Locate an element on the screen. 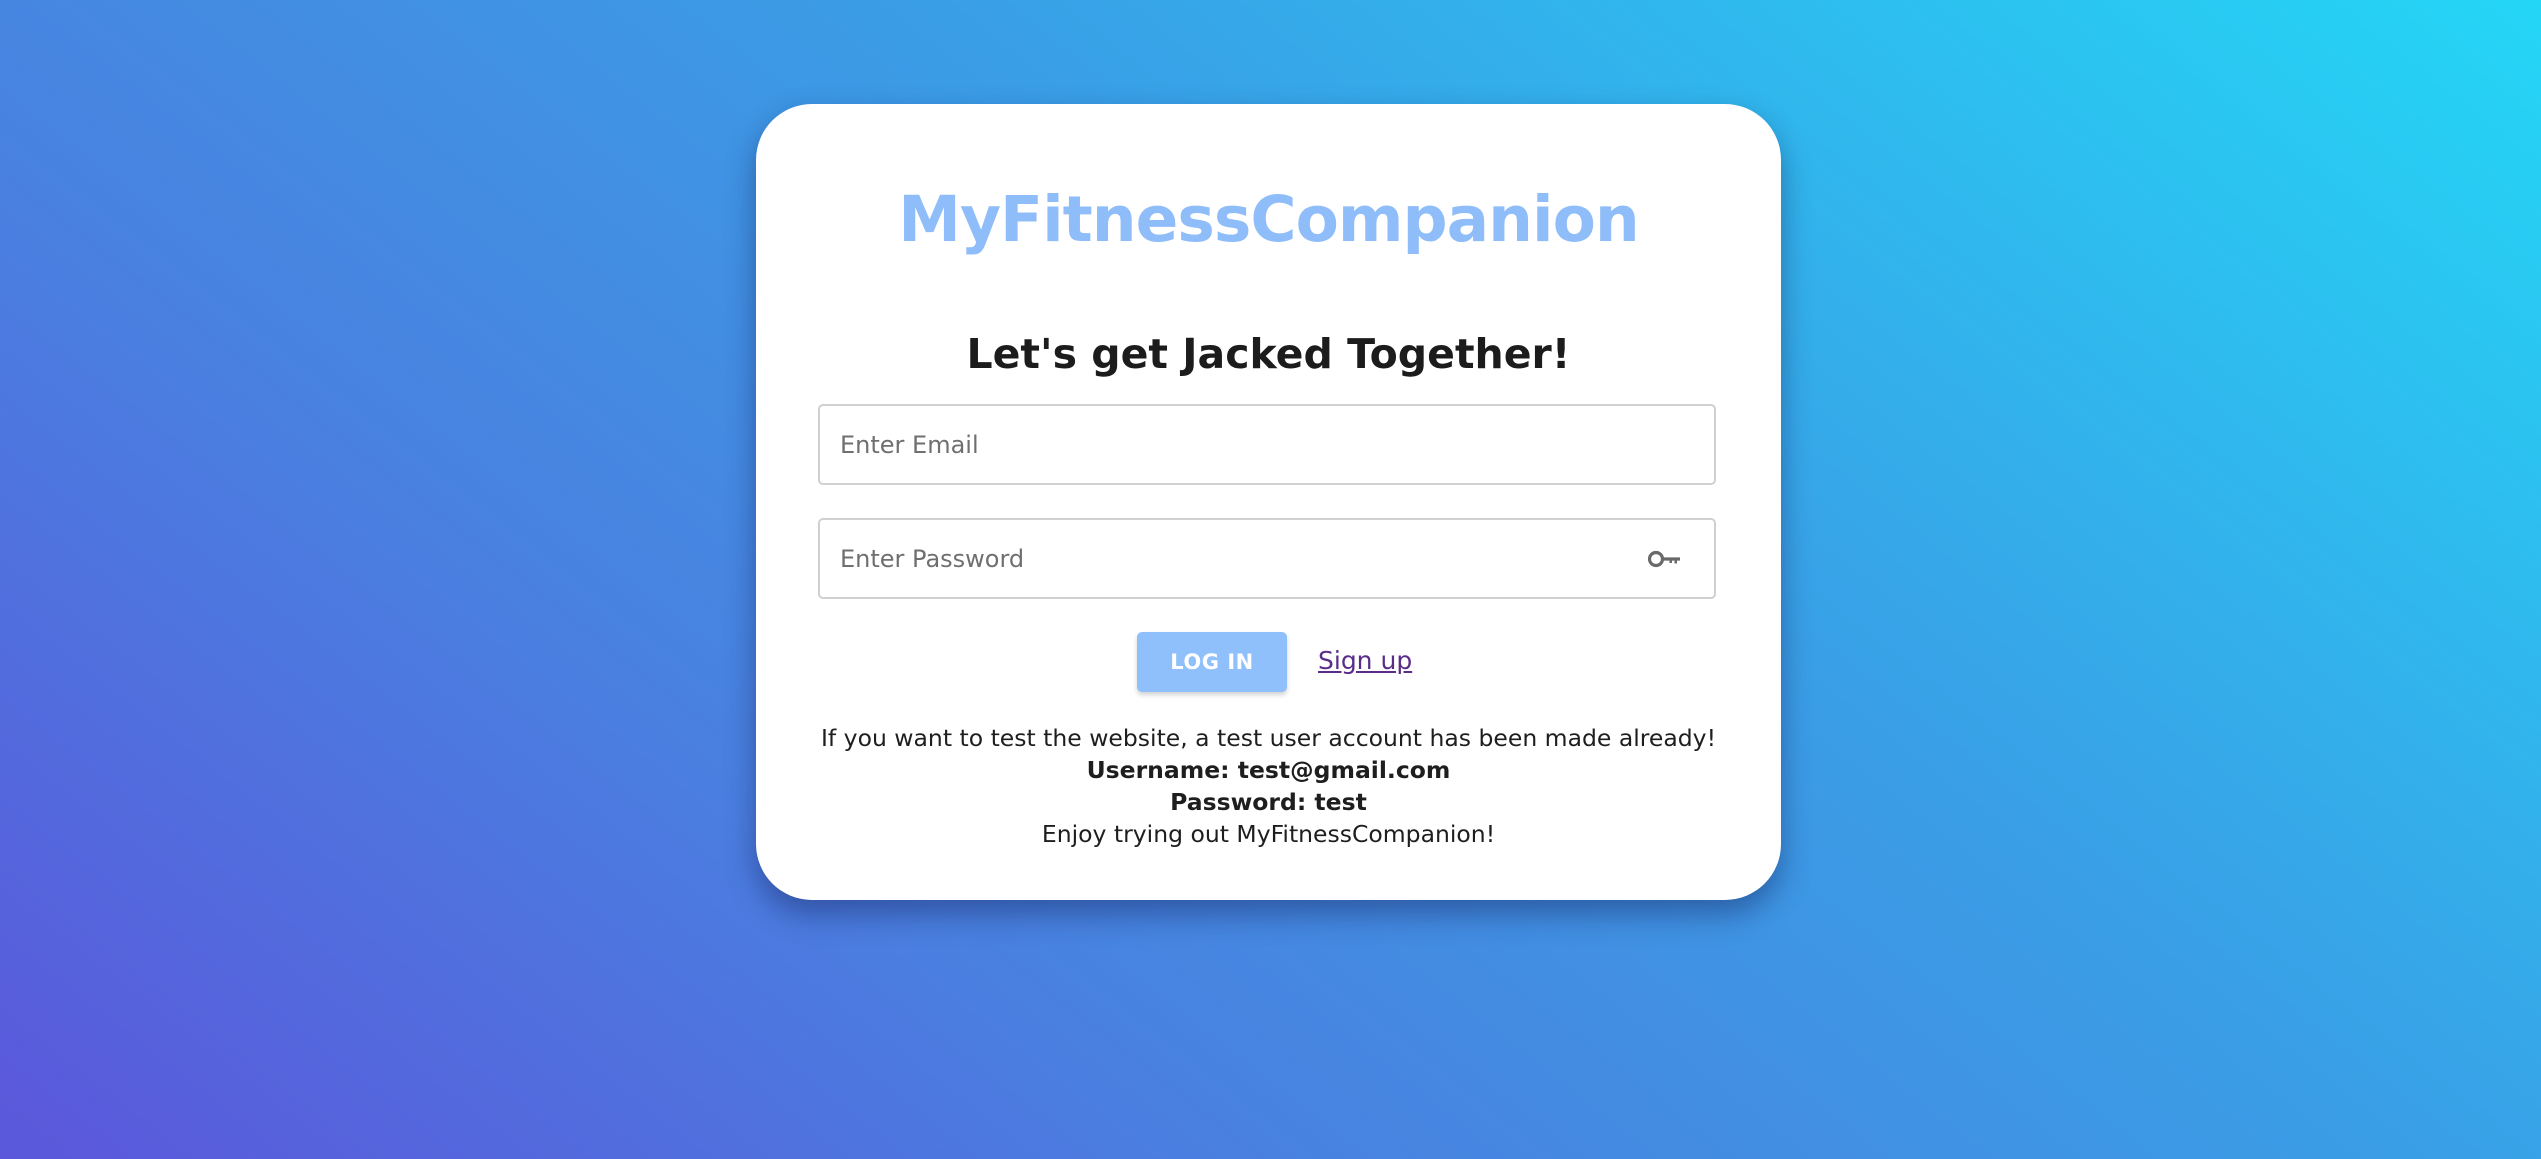 This screenshot has width=2541, height=1159. login-button: LOG IN is located at coordinates (1212, 662).